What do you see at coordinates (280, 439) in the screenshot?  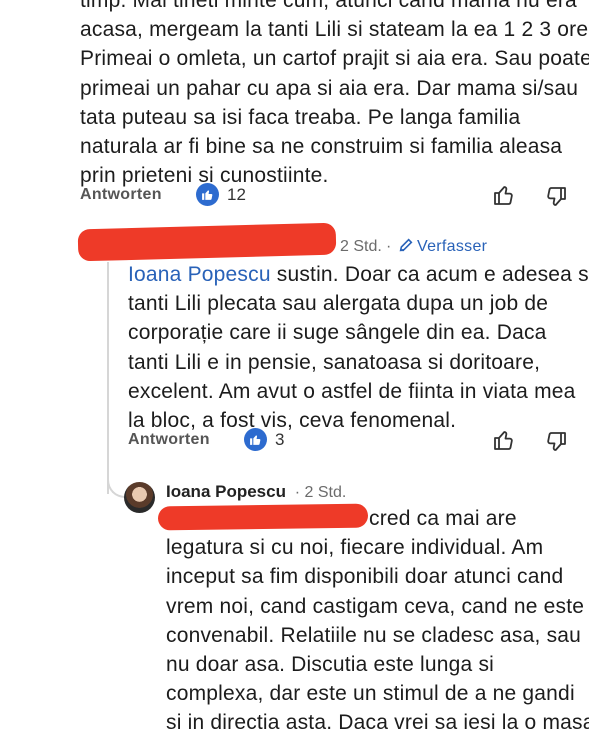 I see `like-count: 3` at bounding box center [280, 439].